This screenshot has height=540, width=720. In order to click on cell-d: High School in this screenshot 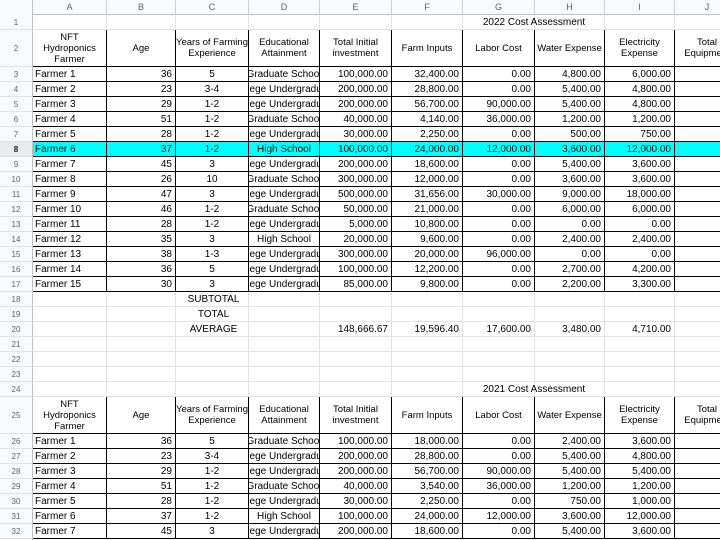, I will do `click(284, 239)`.